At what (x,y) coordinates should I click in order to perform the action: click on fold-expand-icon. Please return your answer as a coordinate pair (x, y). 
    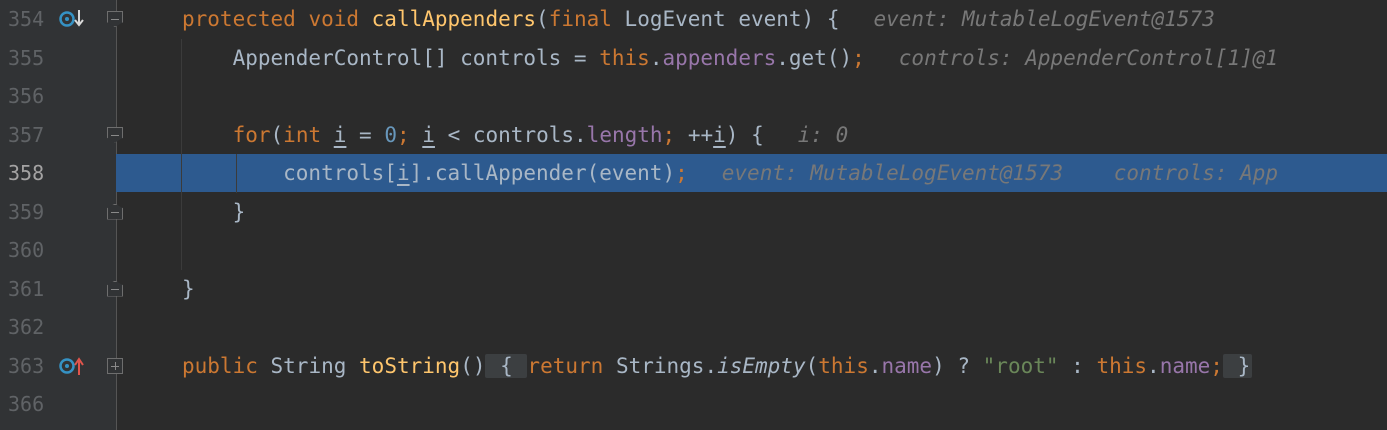
    Looking at the image, I should click on (115, 365).